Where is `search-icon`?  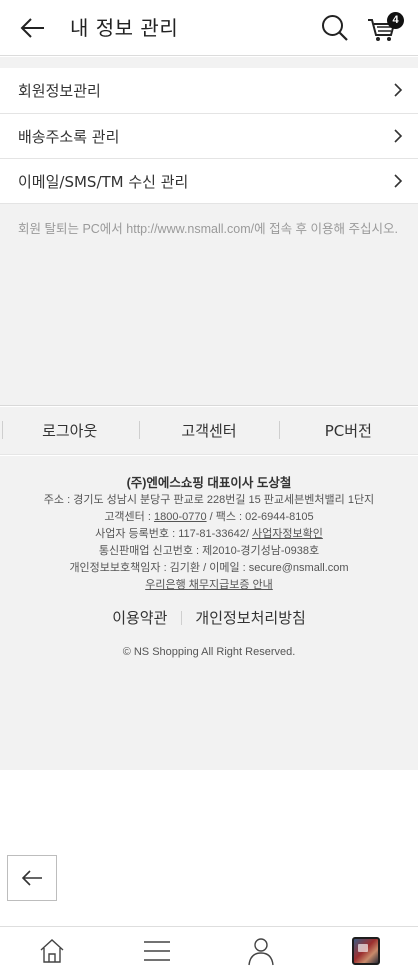 search-icon is located at coordinates (335, 28).